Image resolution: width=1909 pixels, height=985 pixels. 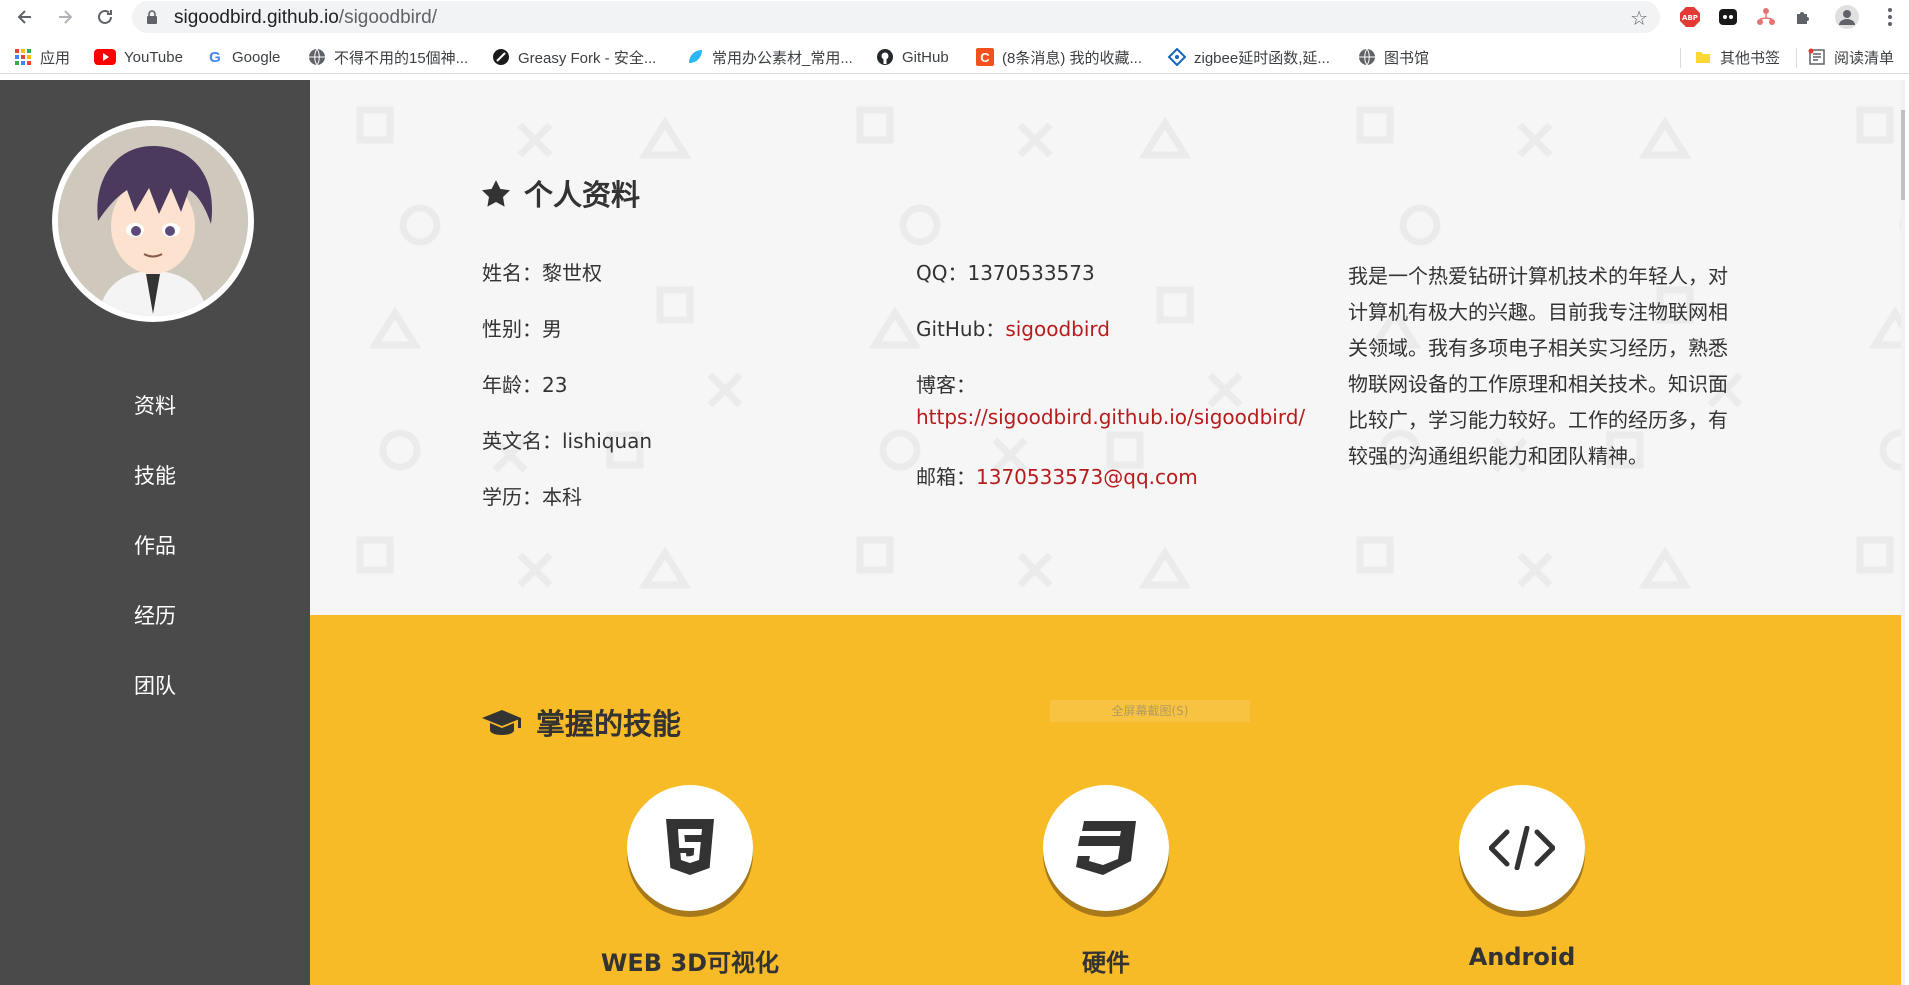 I want to click on back-button, so click(x=25, y=17).